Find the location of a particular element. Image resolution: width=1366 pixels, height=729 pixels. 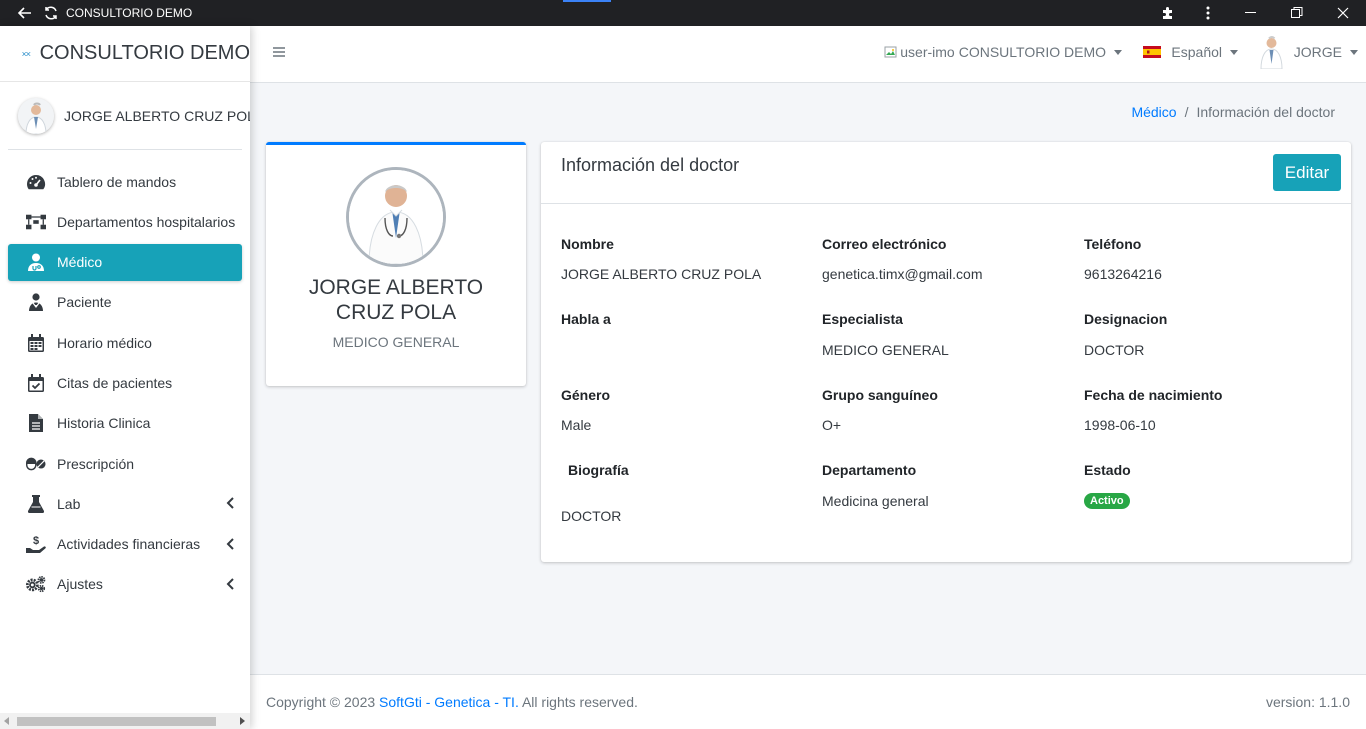

scroll-right-icon is located at coordinates (242, 721).